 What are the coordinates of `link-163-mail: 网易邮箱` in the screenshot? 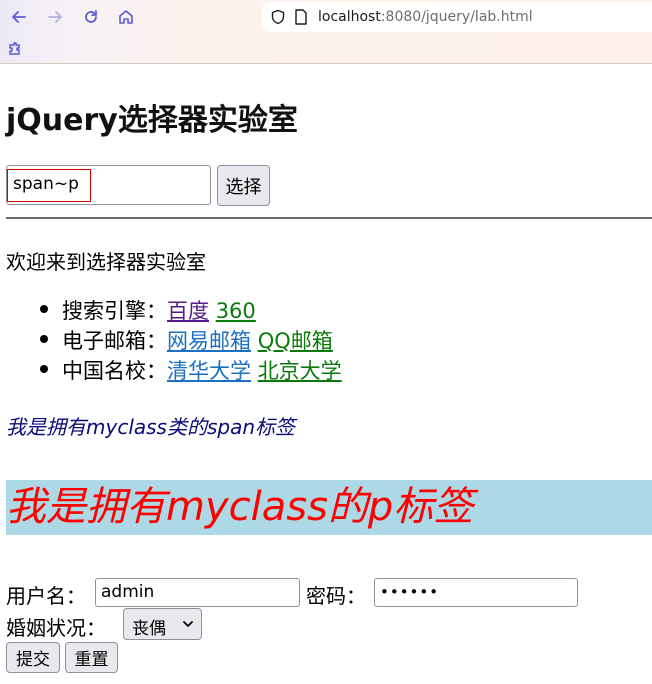 It's located at (209, 341).